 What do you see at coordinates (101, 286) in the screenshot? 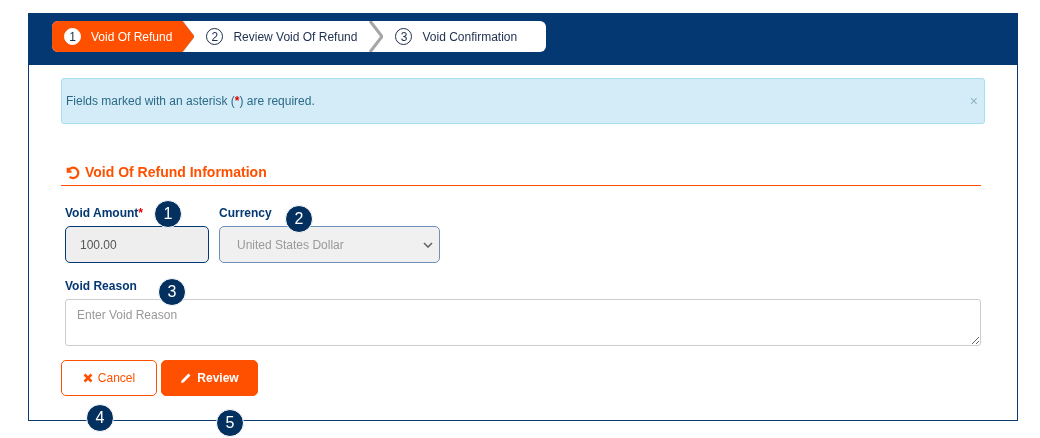
I see `field-label: Void Reason` at bounding box center [101, 286].